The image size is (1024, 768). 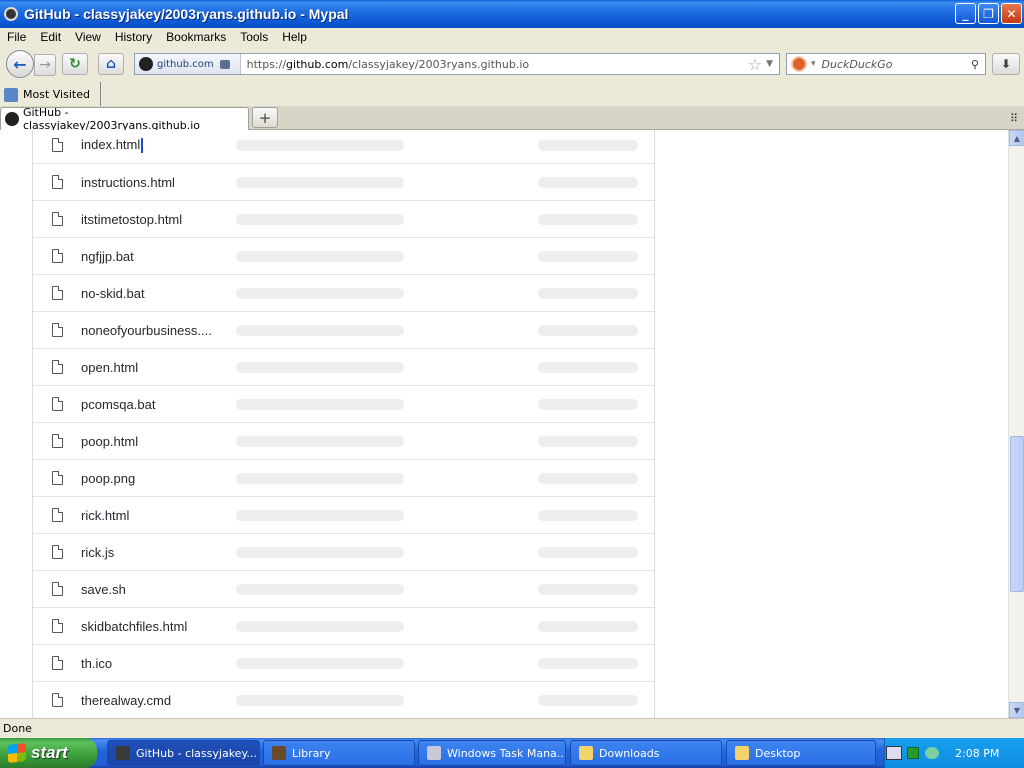 I want to click on file-name-link: save.sh, so click(x=103, y=589).